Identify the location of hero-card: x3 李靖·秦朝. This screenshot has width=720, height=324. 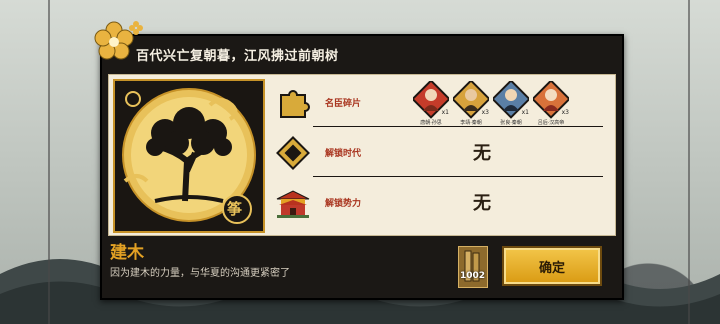
(471, 103).